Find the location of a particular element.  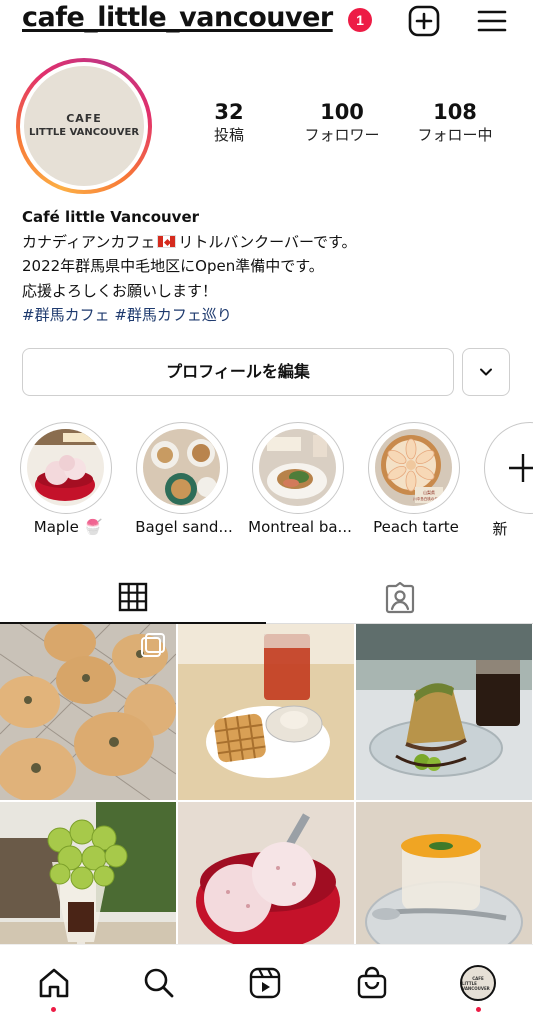

display-name: Café little Vancouver is located at coordinates (111, 217).